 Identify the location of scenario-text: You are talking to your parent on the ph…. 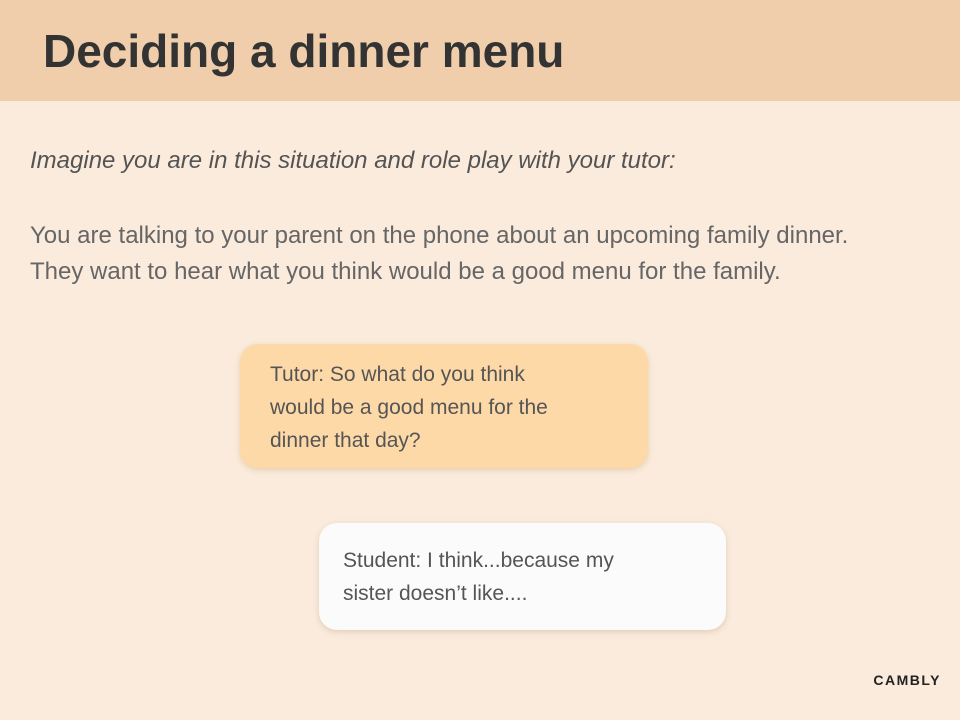
(439, 254).